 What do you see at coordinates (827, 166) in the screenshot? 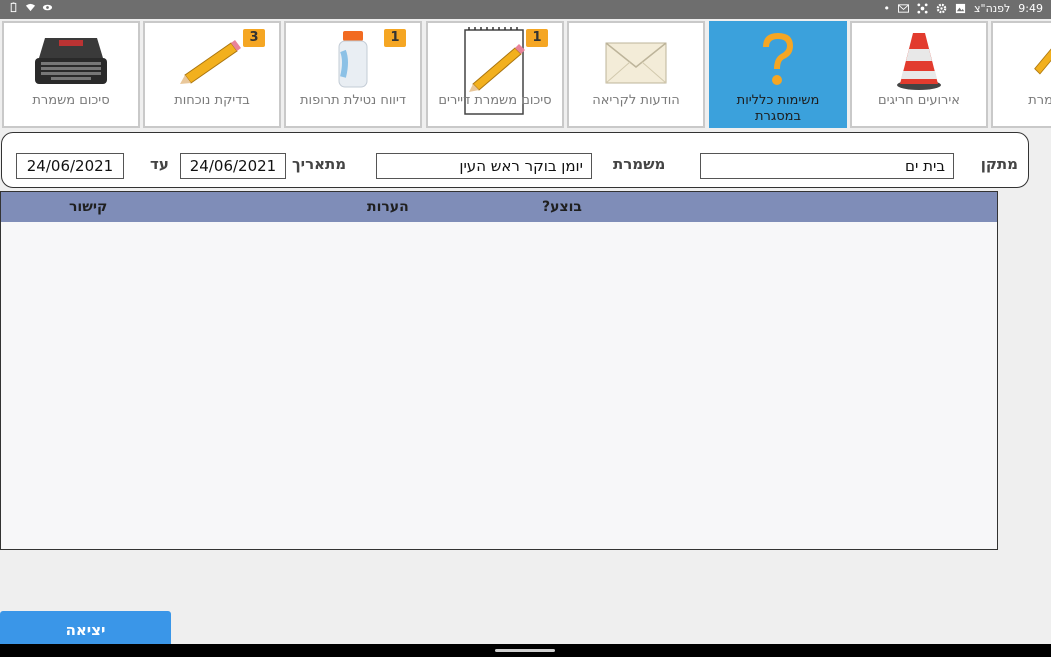
I see `facility-field: בית ים` at bounding box center [827, 166].